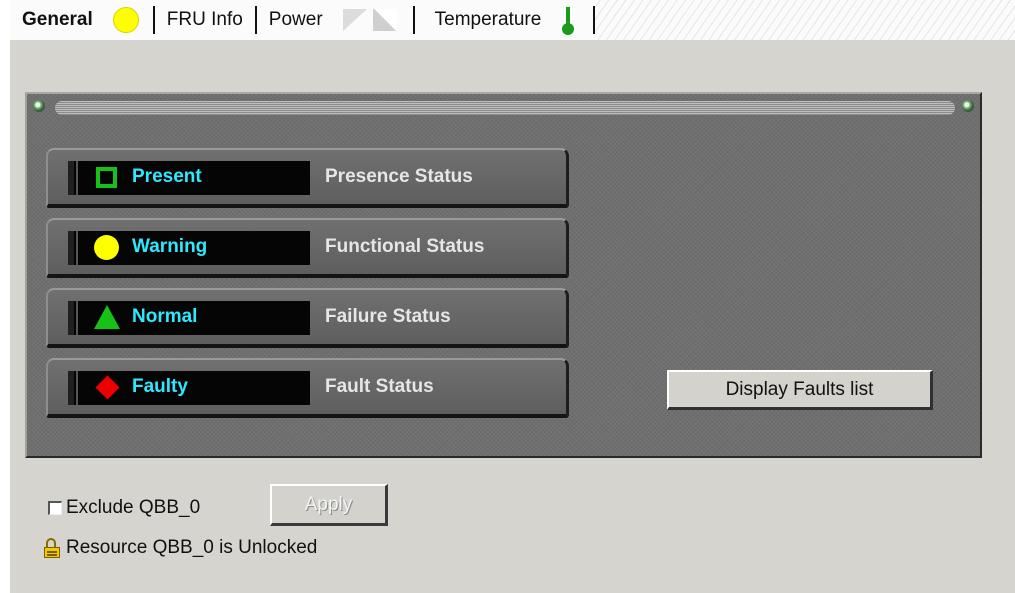 Image resolution: width=1015 pixels, height=593 pixels. What do you see at coordinates (57, 19) in the screenshot?
I see `tab-general-label: General` at bounding box center [57, 19].